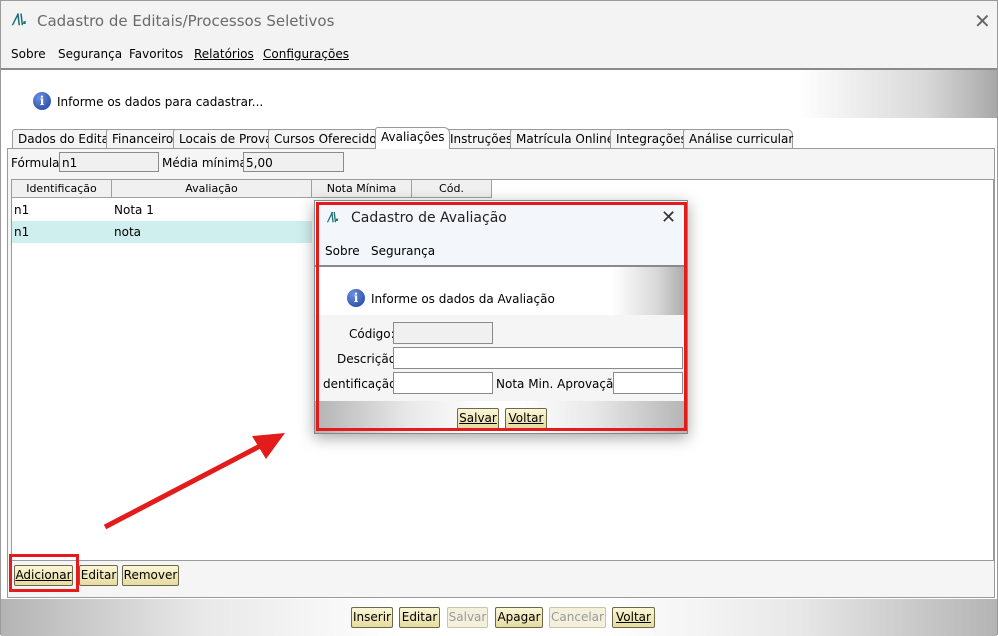 The height and width of the screenshot is (636, 998). What do you see at coordinates (501, 316) in the screenshot?
I see `dialog-highlight` at bounding box center [501, 316].